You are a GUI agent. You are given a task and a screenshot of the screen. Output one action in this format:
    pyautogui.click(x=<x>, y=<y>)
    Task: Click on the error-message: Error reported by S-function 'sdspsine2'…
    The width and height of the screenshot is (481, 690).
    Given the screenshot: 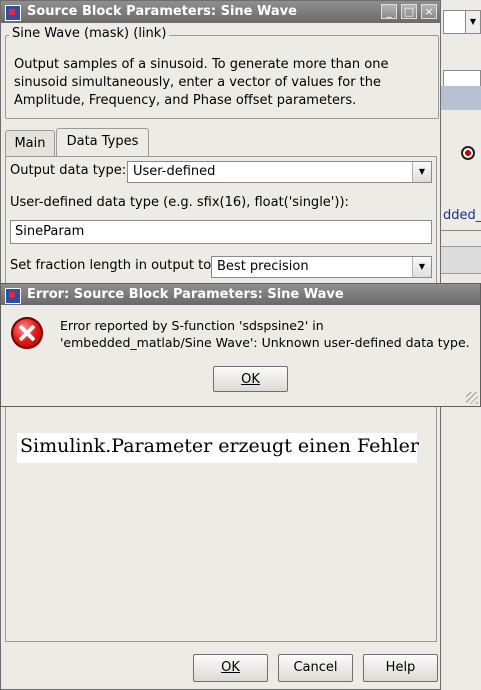 What is the action you would take?
    pyautogui.click(x=265, y=334)
    